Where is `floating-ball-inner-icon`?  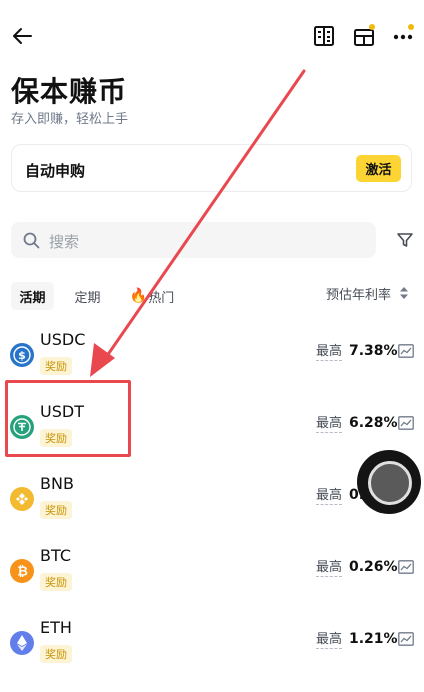
floating-ball-inner-icon is located at coordinates (390, 483).